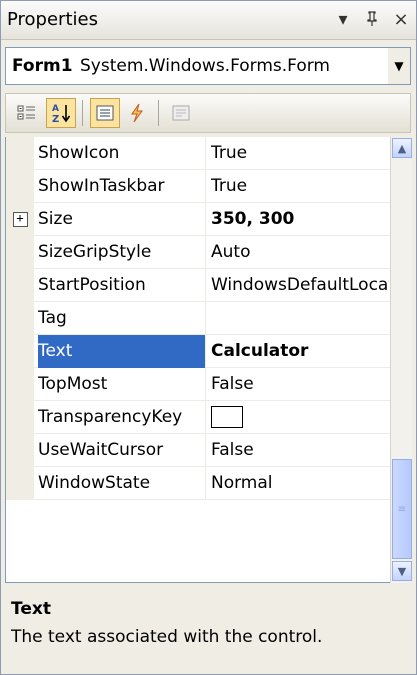 The width and height of the screenshot is (417, 675). I want to click on property-row-selected: Text Calculator, so click(198, 351).